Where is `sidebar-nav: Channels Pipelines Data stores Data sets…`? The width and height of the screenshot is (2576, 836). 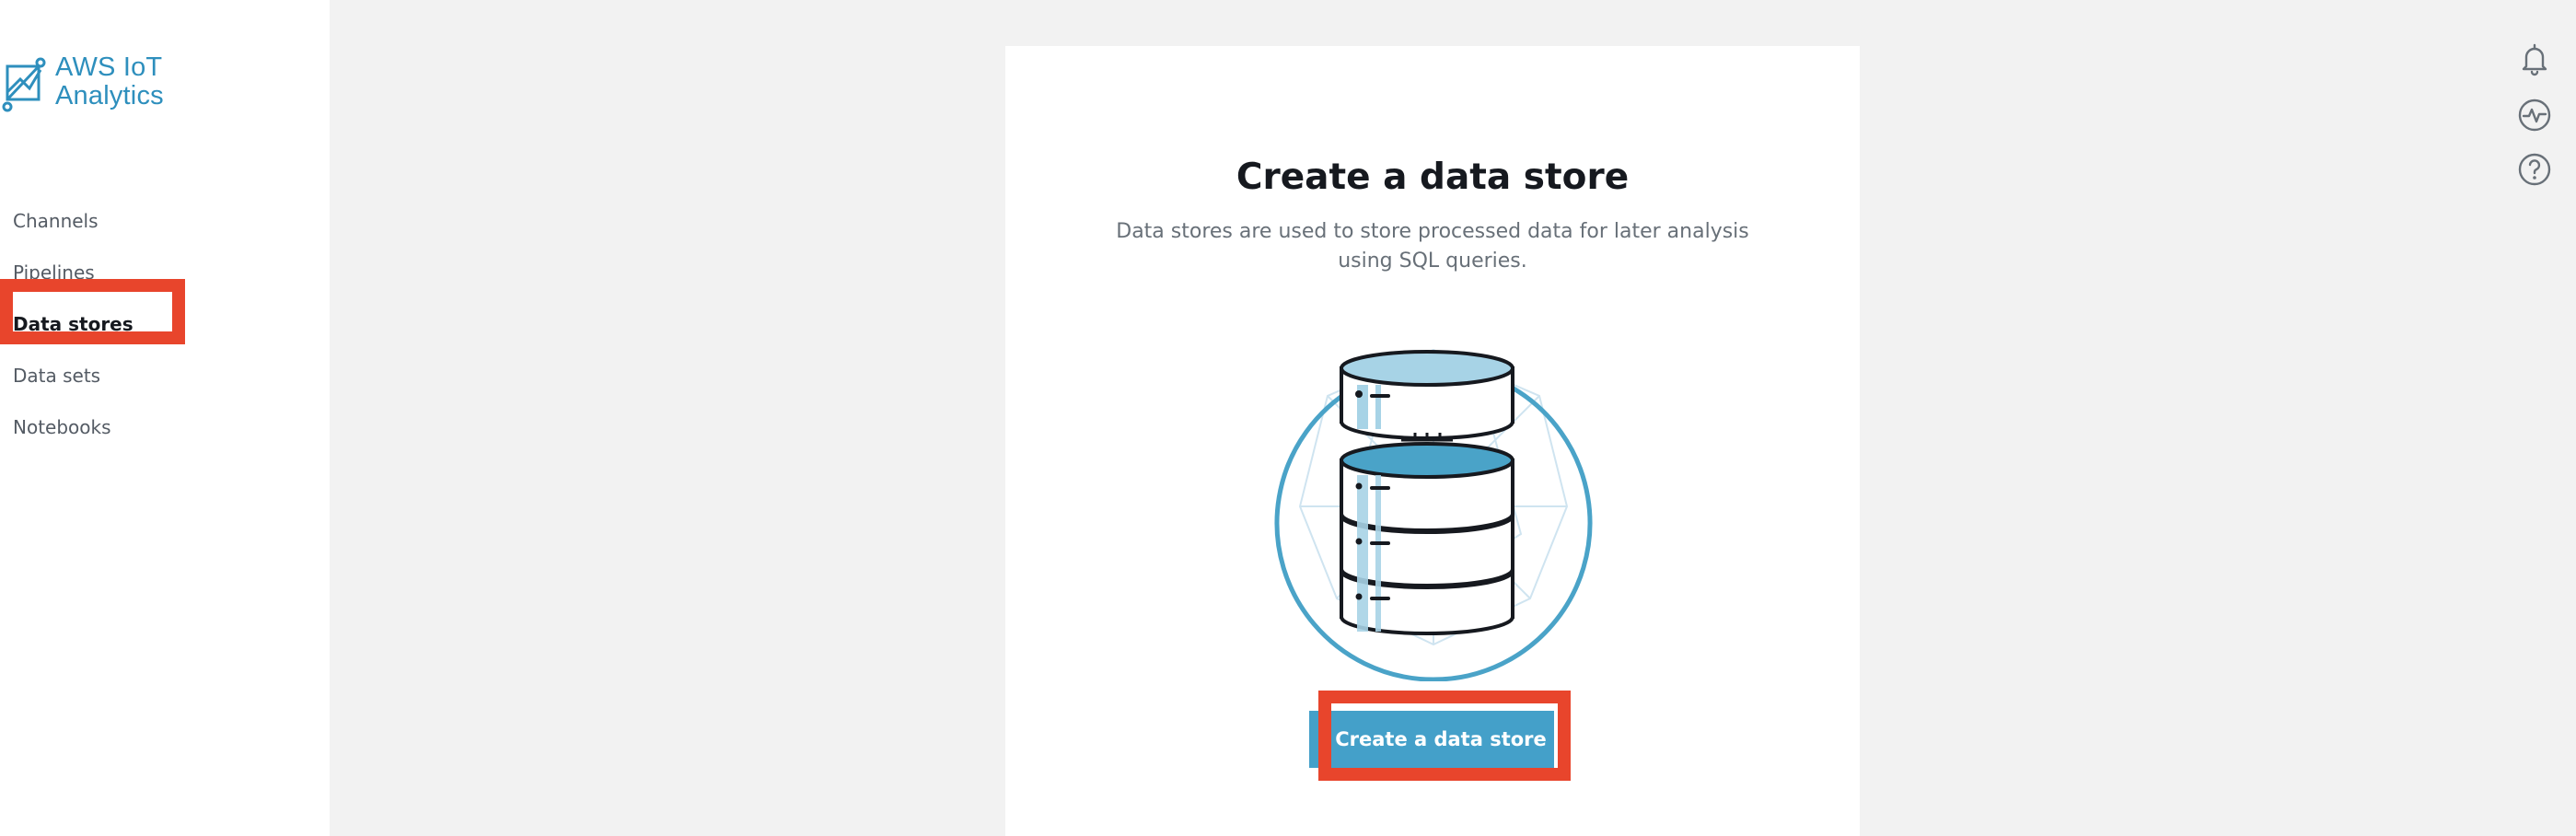
sidebar-nav: Channels Pipelines Data stores Data sets… is located at coordinates (73, 324).